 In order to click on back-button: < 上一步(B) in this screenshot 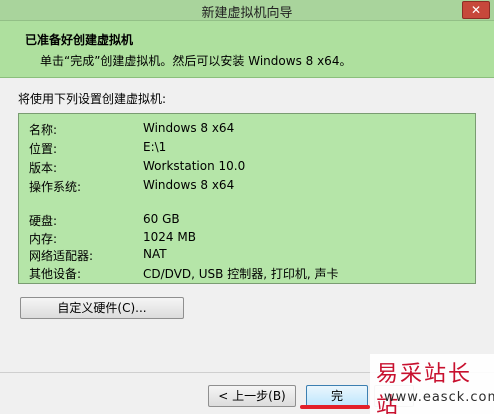, I will do `click(252, 396)`.